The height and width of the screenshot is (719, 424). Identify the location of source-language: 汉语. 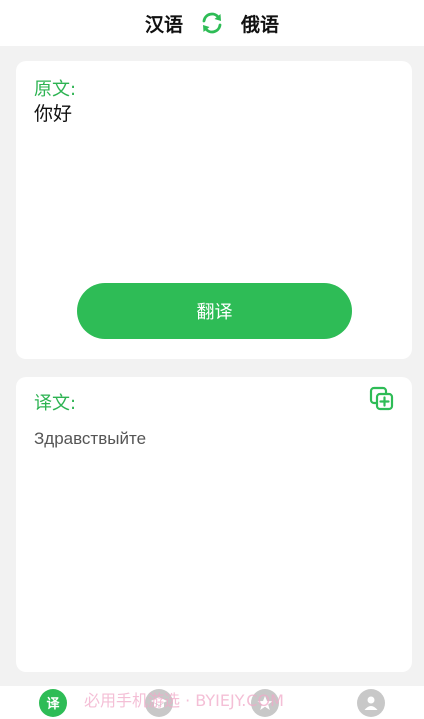
(164, 23).